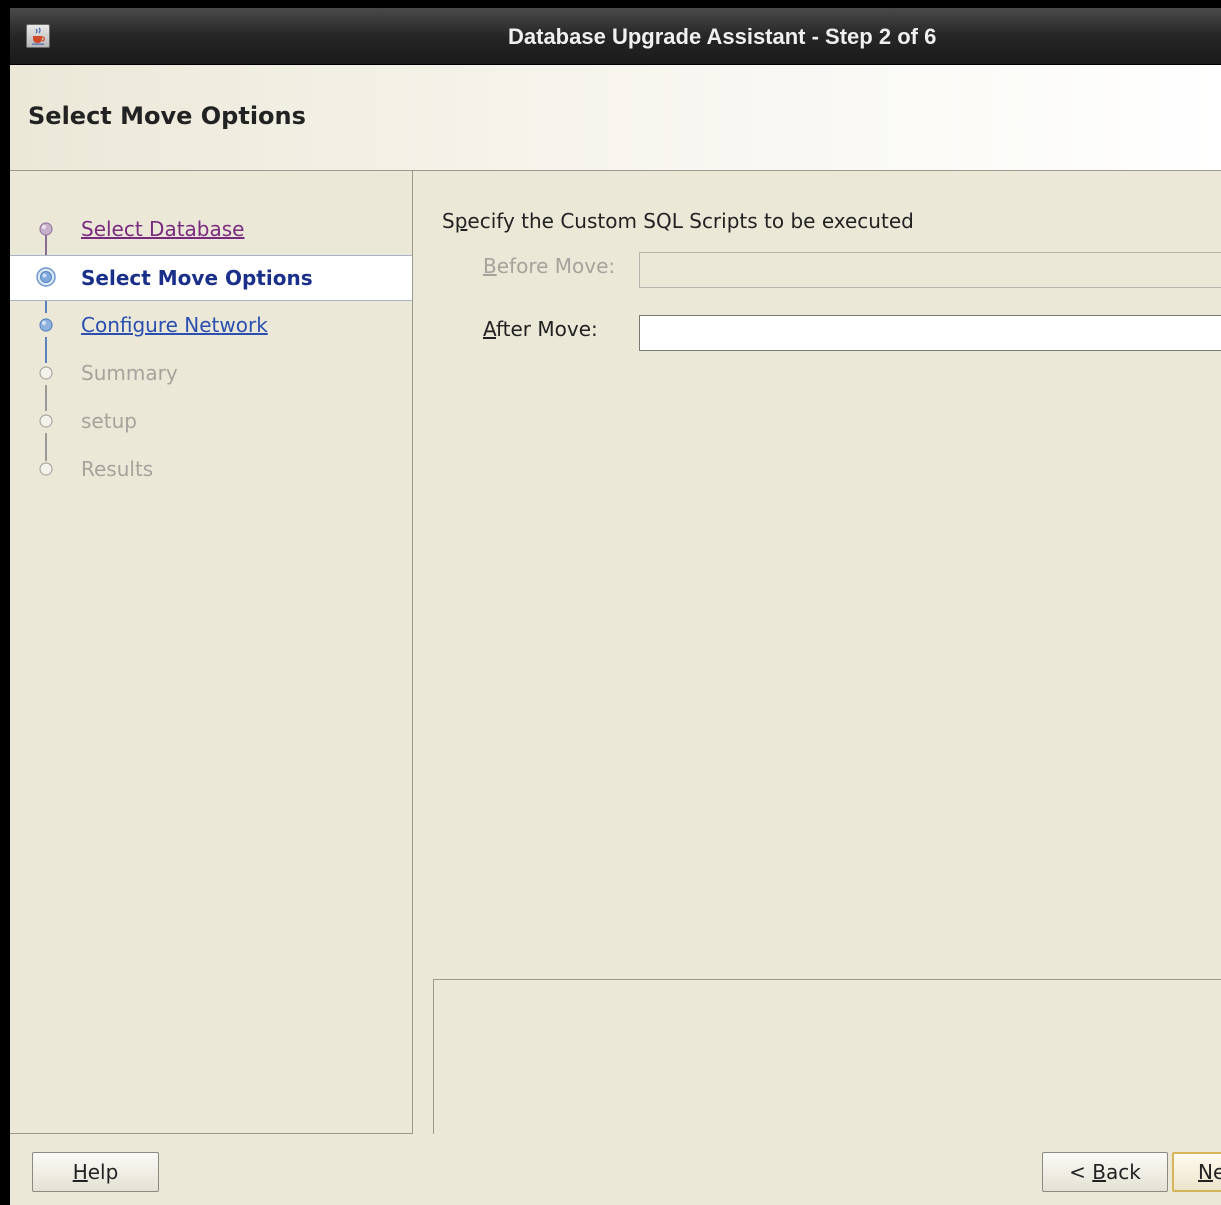 This screenshot has width=1221, height=1205. I want to click on step-results: Results, so click(211, 470).